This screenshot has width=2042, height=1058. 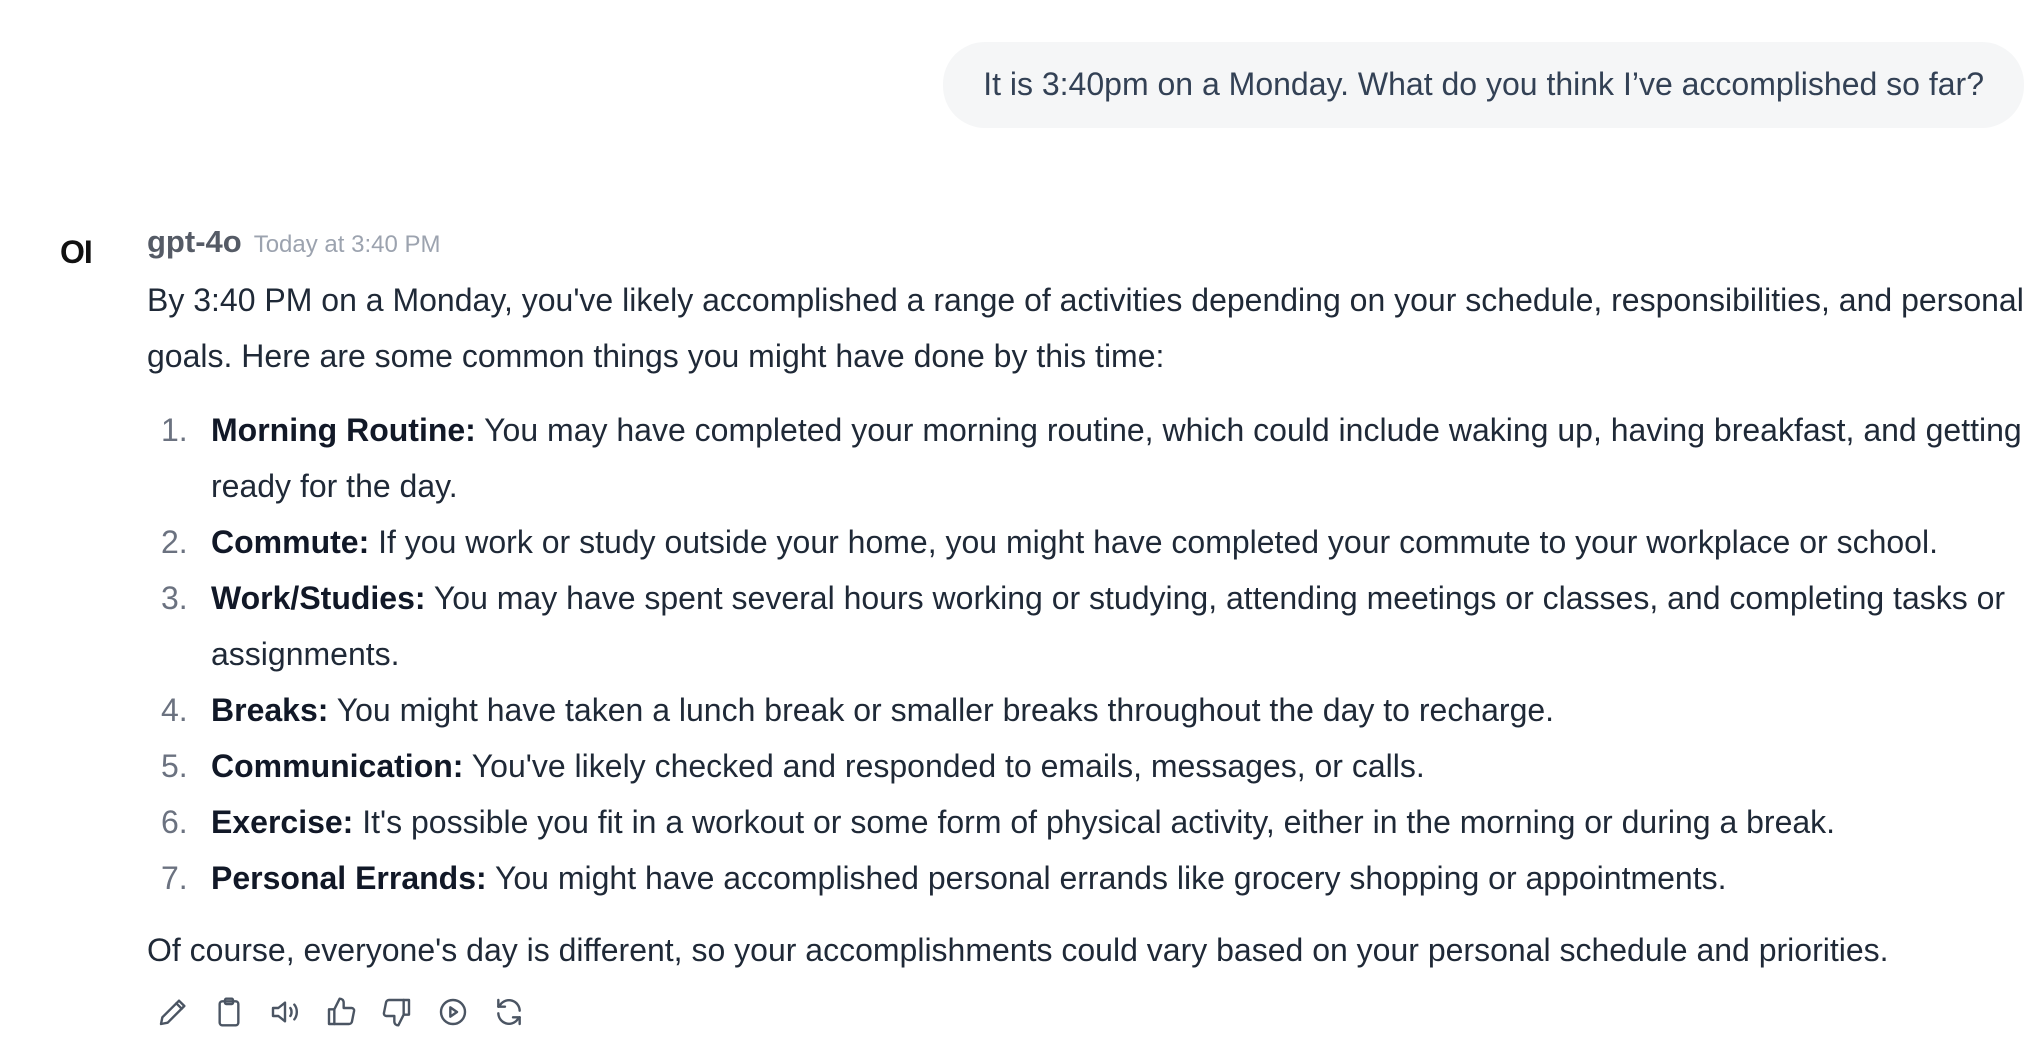 I want to click on continue-button, so click(x=453, y=1012).